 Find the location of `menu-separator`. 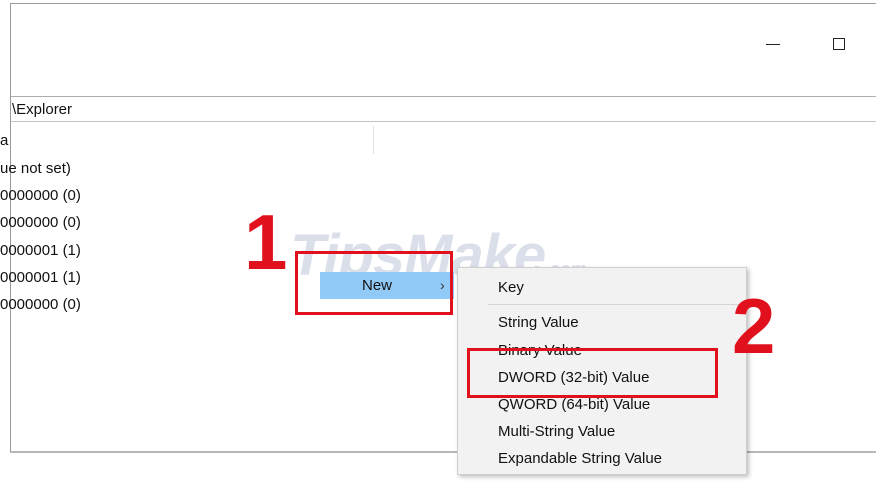

menu-separator is located at coordinates (616, 304).